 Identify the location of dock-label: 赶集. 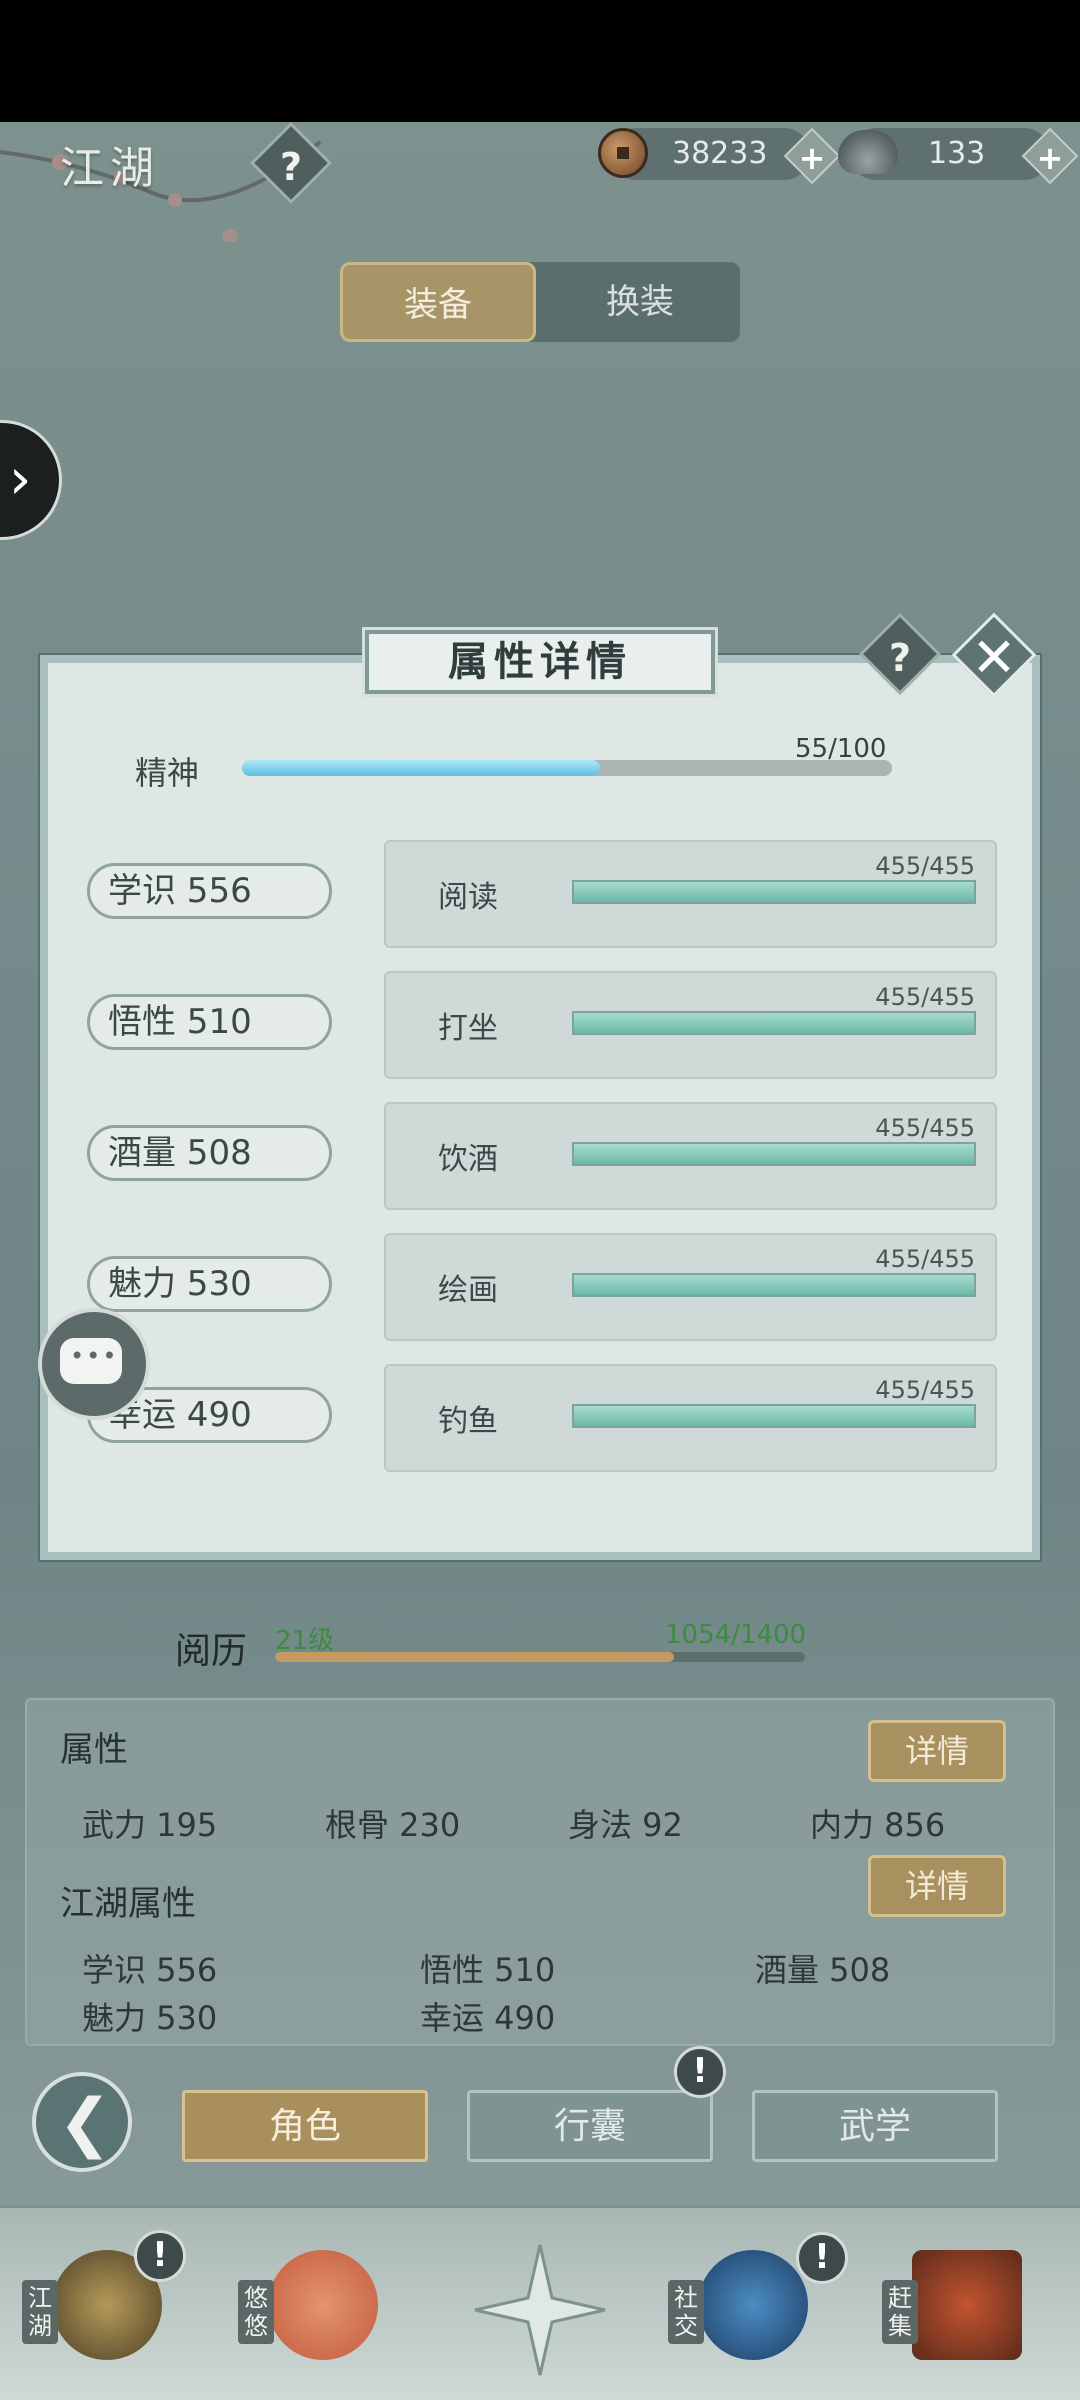
(900, 2312).